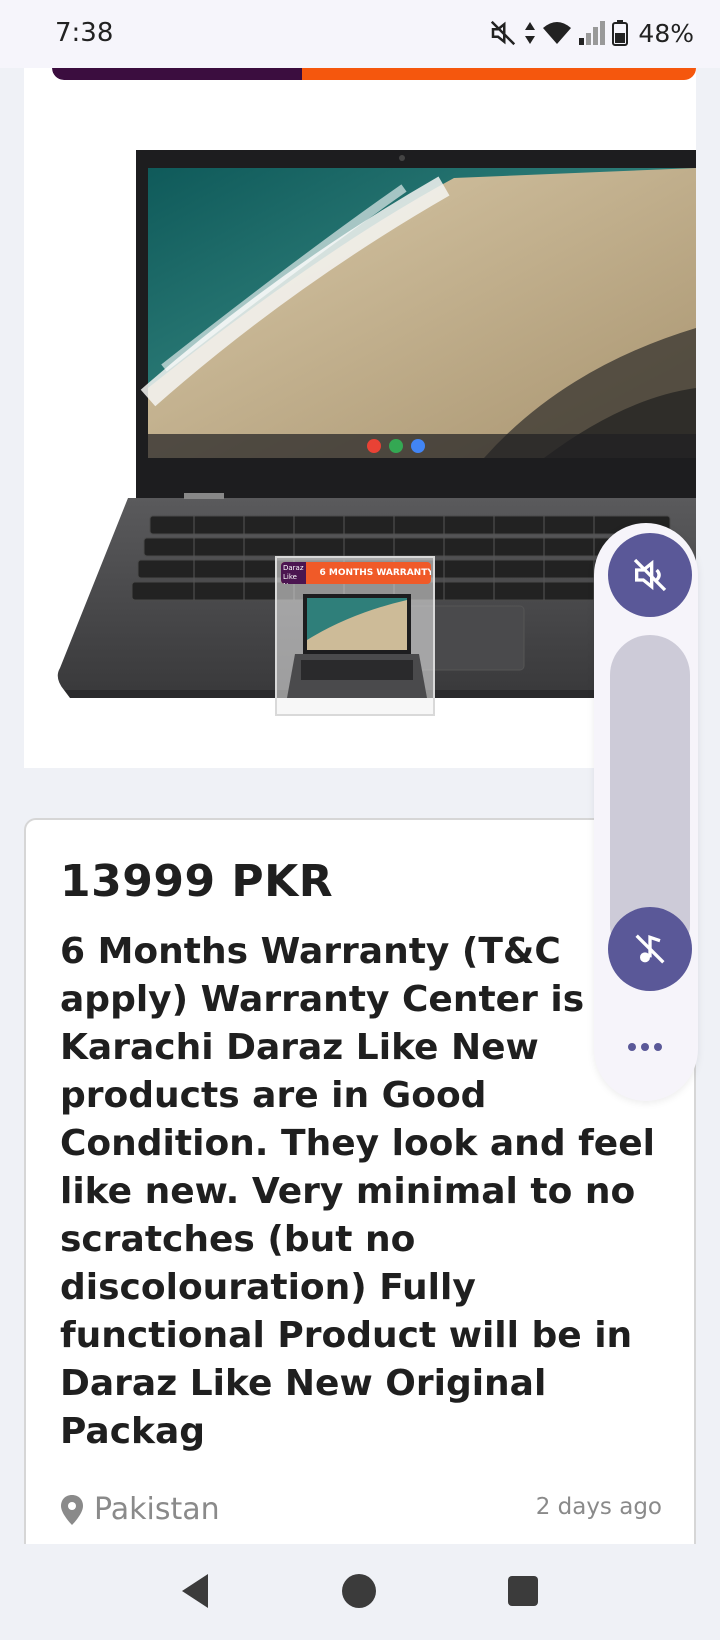  What do you see at coordinates (645, 1047) in the screenshot?
I see `more-options-icon` at bounding box center [645, 1047].